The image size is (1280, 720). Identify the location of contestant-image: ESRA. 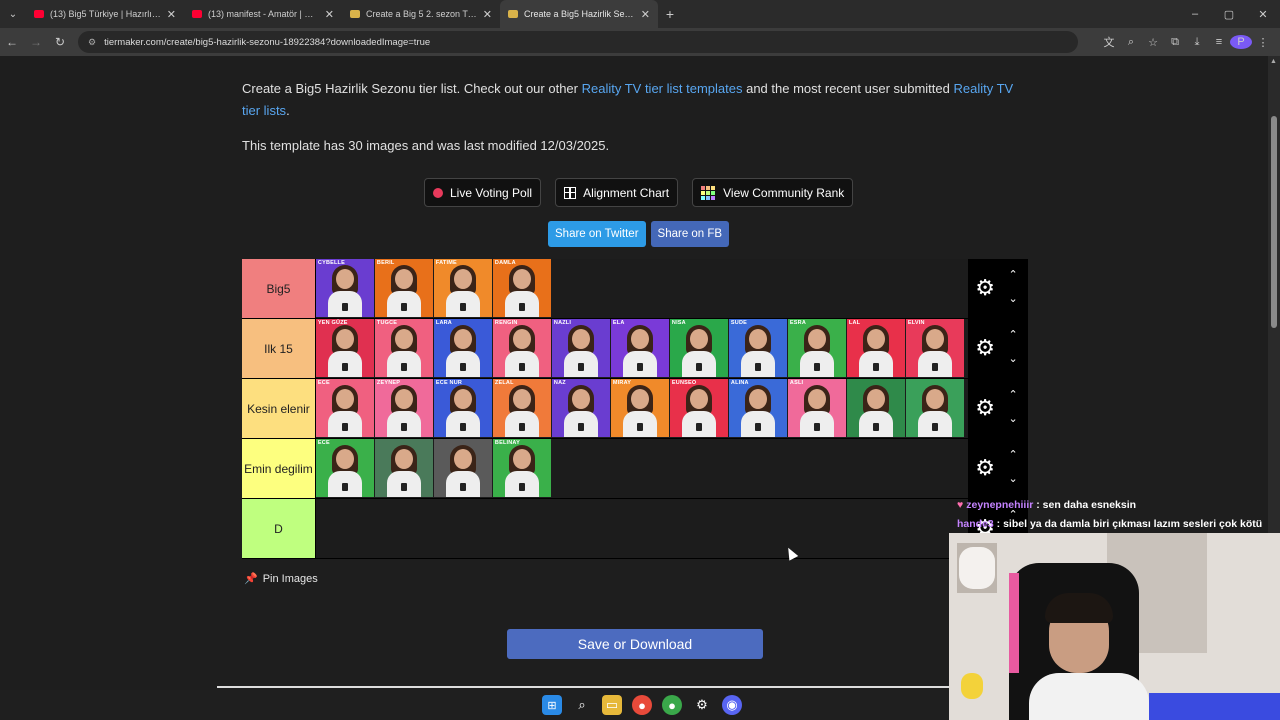
(816, 348).